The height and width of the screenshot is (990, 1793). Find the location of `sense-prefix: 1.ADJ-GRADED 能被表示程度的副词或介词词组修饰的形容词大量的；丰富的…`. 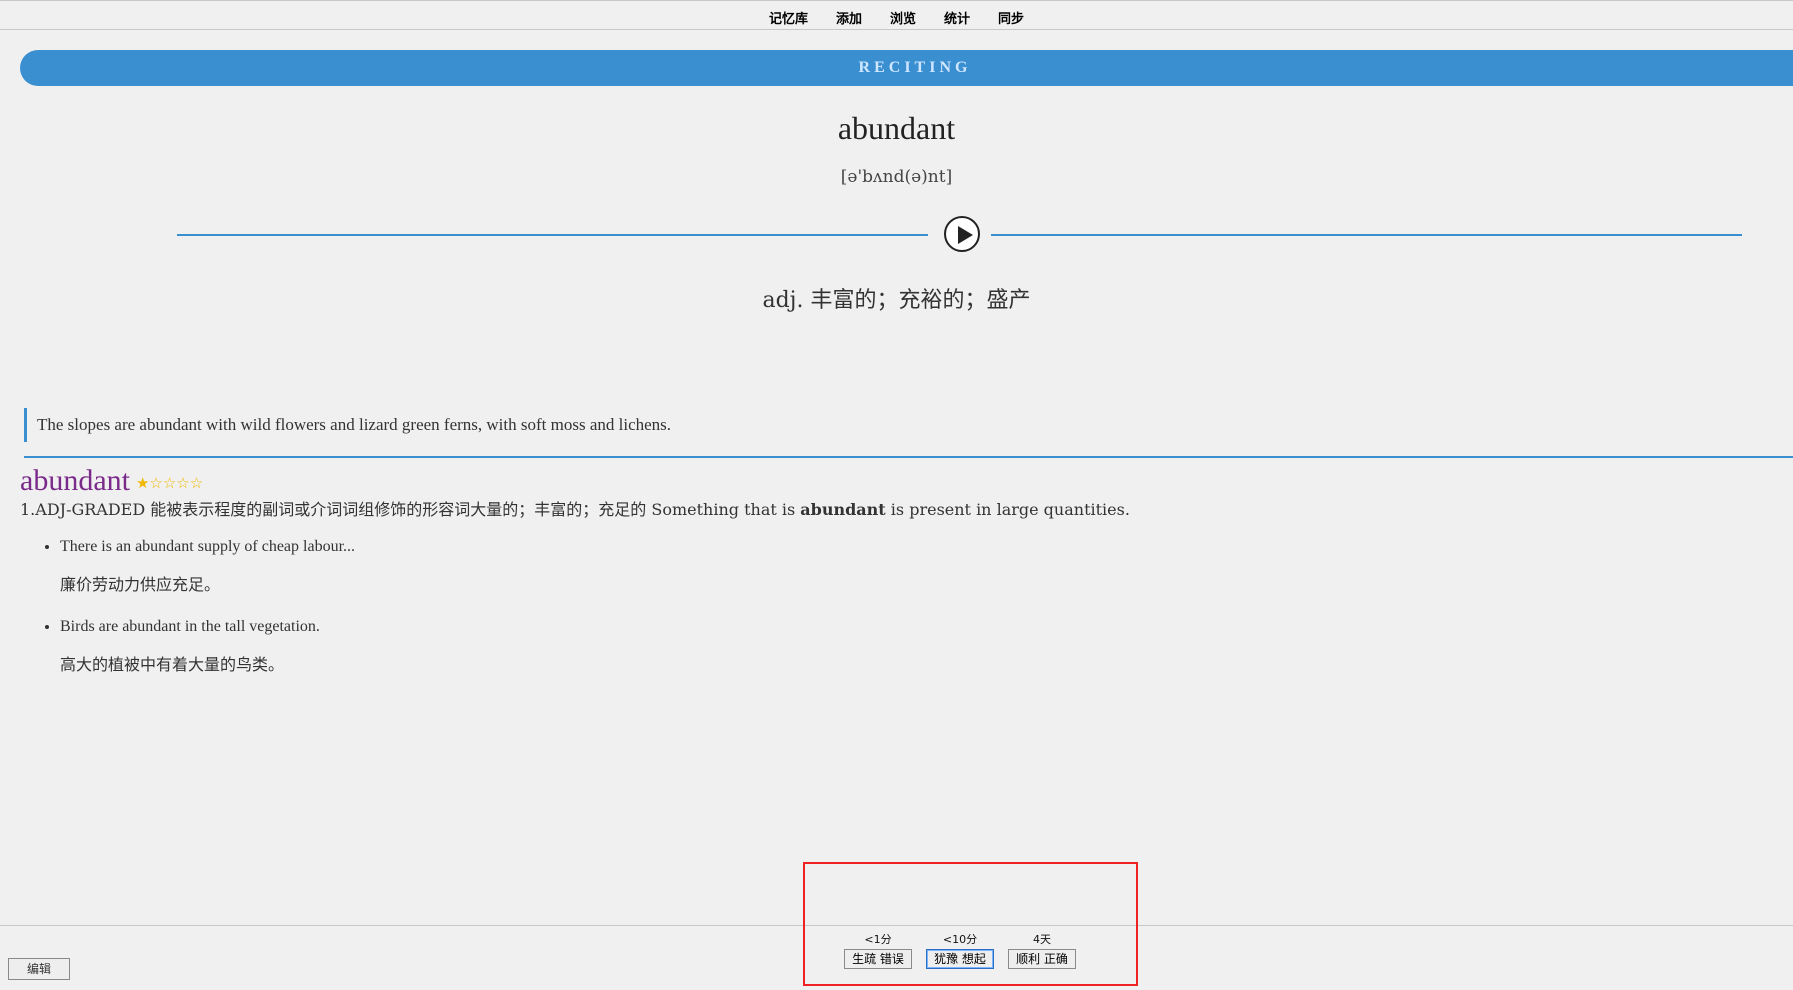

sense-prefix: 1.ADJ-GRADED 能被表示程度的副词或介词词组修饰的形容词大量的；丰富的… is located at coordinates (410, 509).